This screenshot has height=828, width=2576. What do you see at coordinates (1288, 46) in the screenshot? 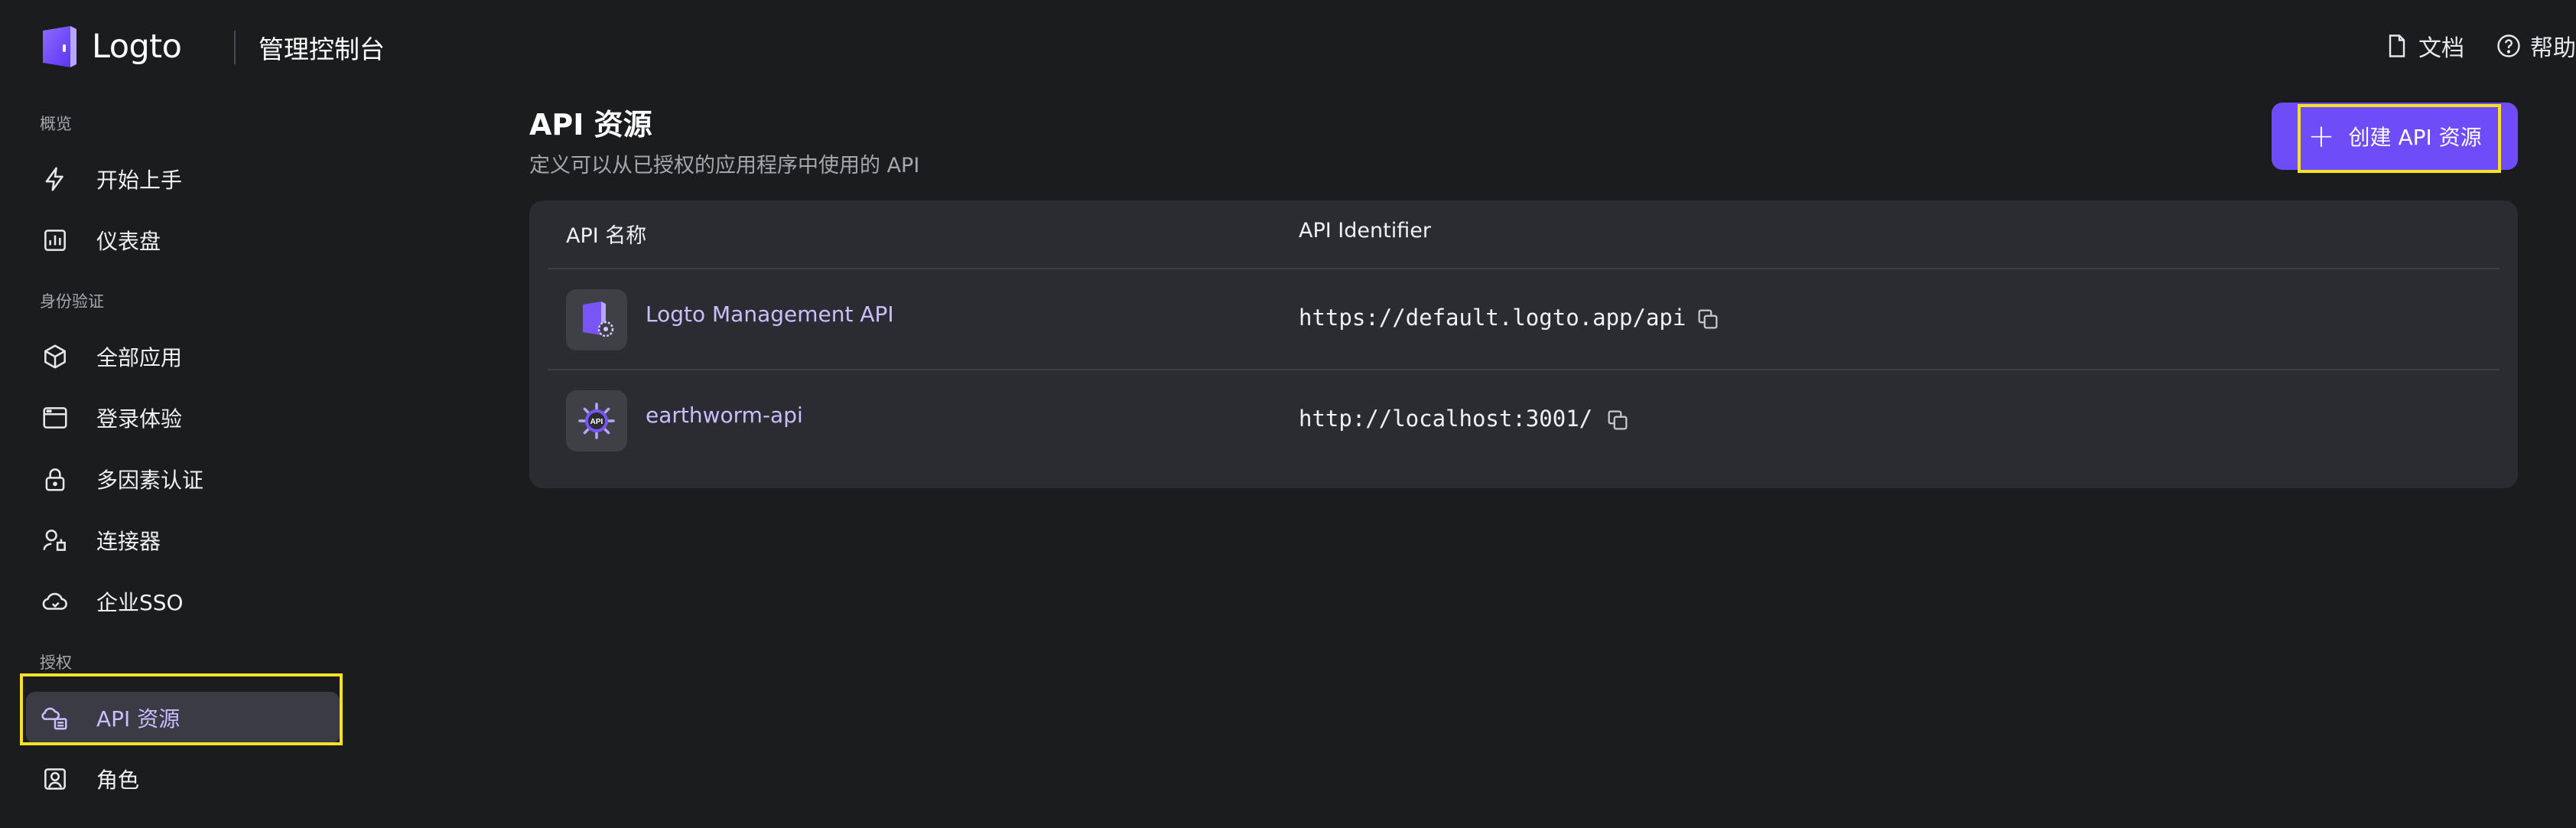
I see `top-bar: Logto 管理控制台 文档 帮助` at bounding box center [1288, 46].